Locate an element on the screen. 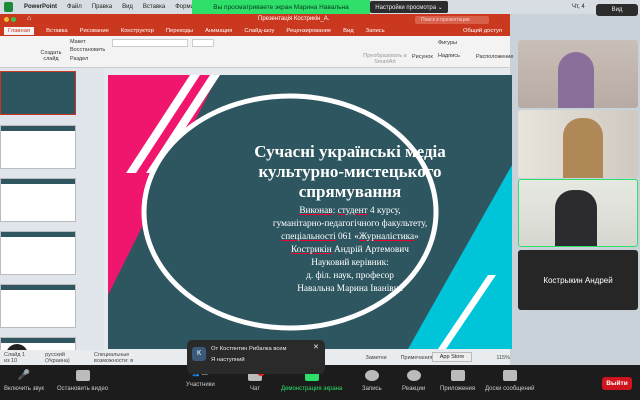 The height and width of the screenshot is (400, 640). video-camera-icon is located at coordinates (82, 375).